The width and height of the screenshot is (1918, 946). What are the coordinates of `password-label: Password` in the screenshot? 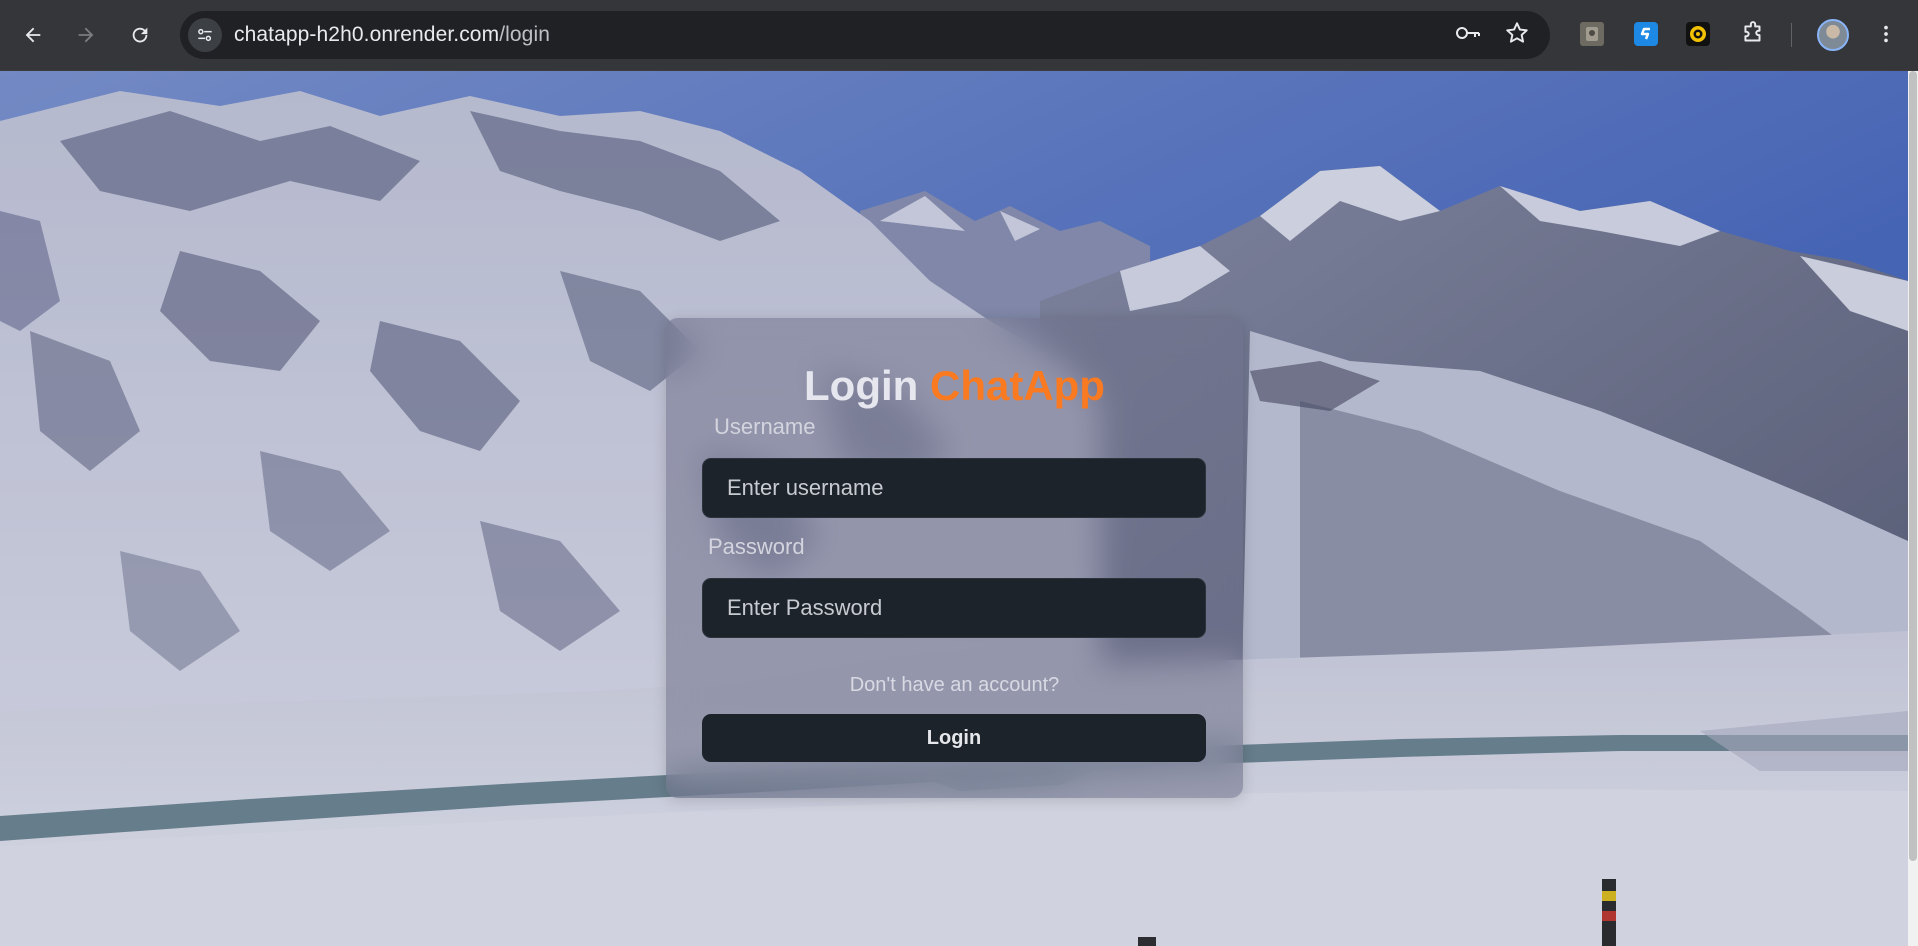 It's located at (756, 546).